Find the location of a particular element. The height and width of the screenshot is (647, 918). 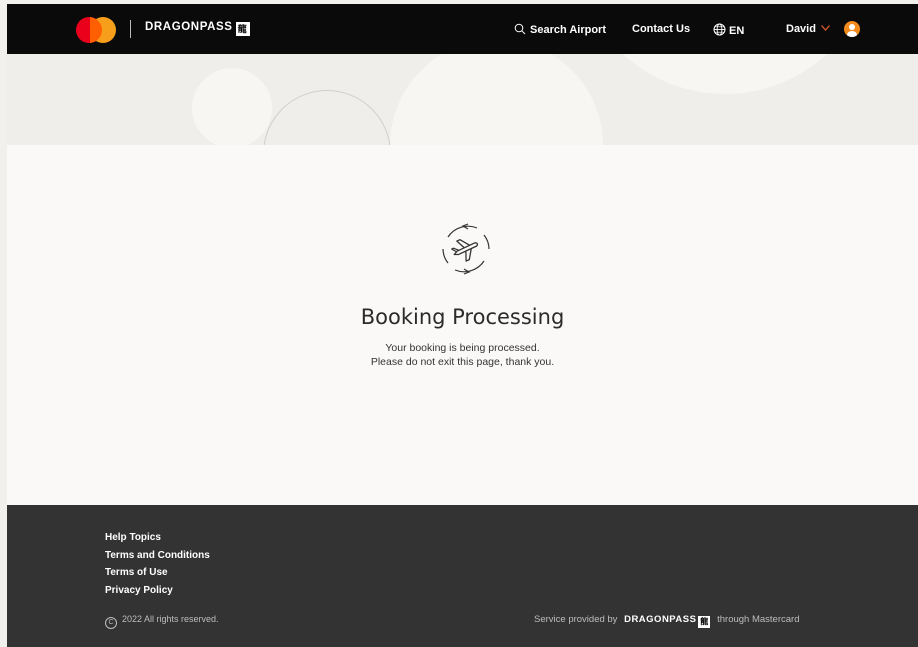

search-icon is located at coordinates (520, 29).